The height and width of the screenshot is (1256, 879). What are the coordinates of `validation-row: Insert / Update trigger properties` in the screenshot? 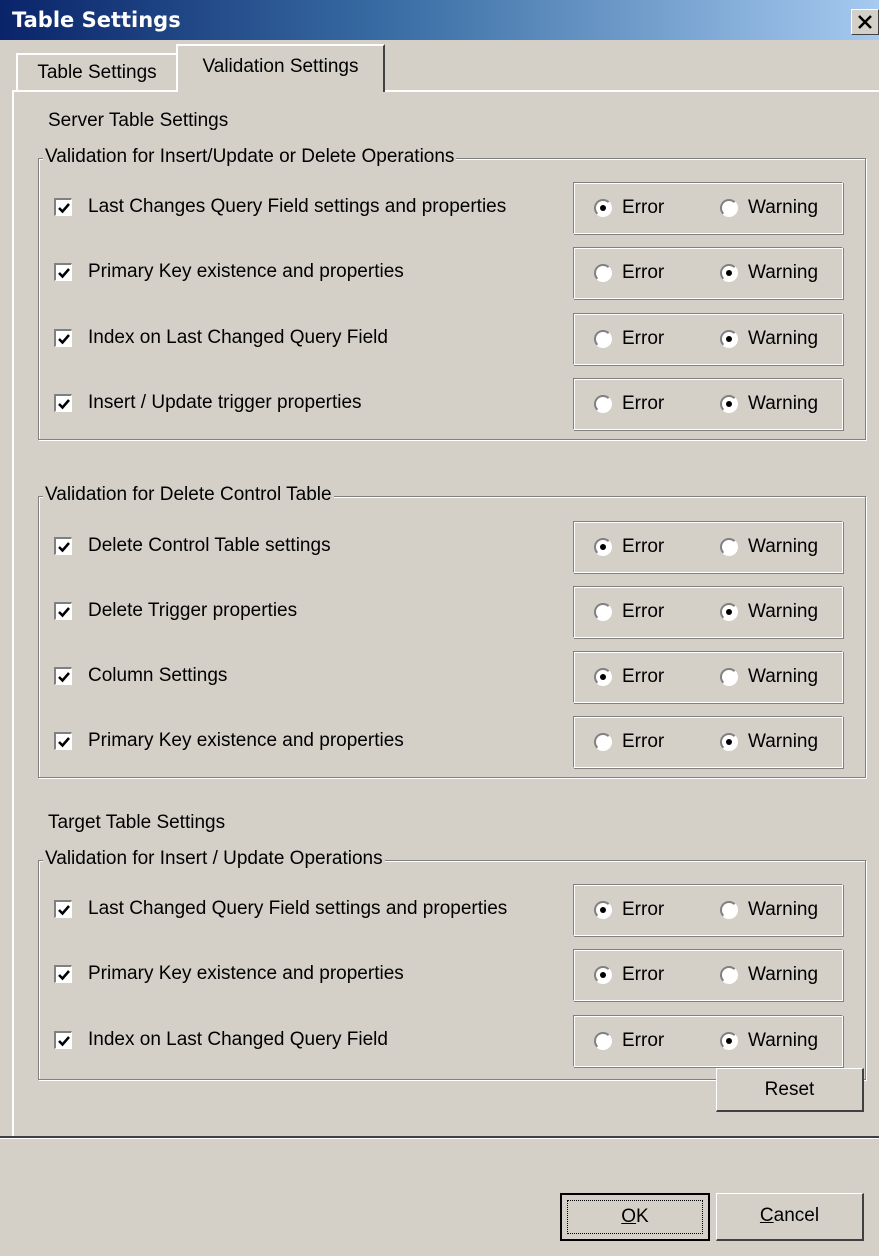 It's located at (208, 403).